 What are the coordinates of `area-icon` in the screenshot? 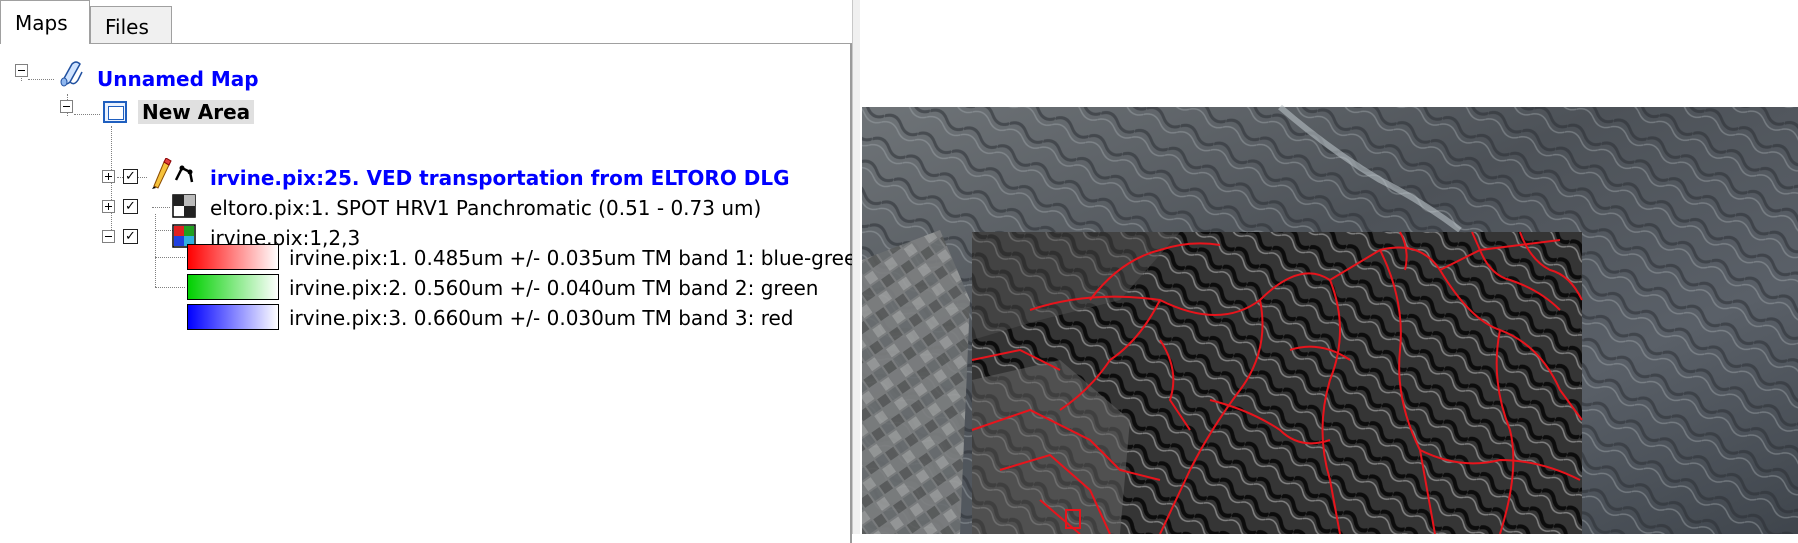 It's located at (115, 112).